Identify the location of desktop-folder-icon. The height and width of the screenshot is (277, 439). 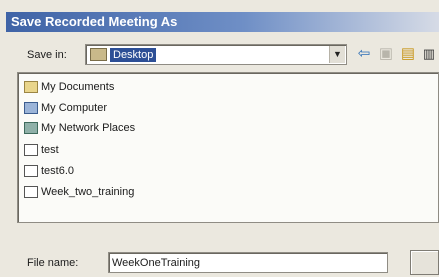
(98, 54).